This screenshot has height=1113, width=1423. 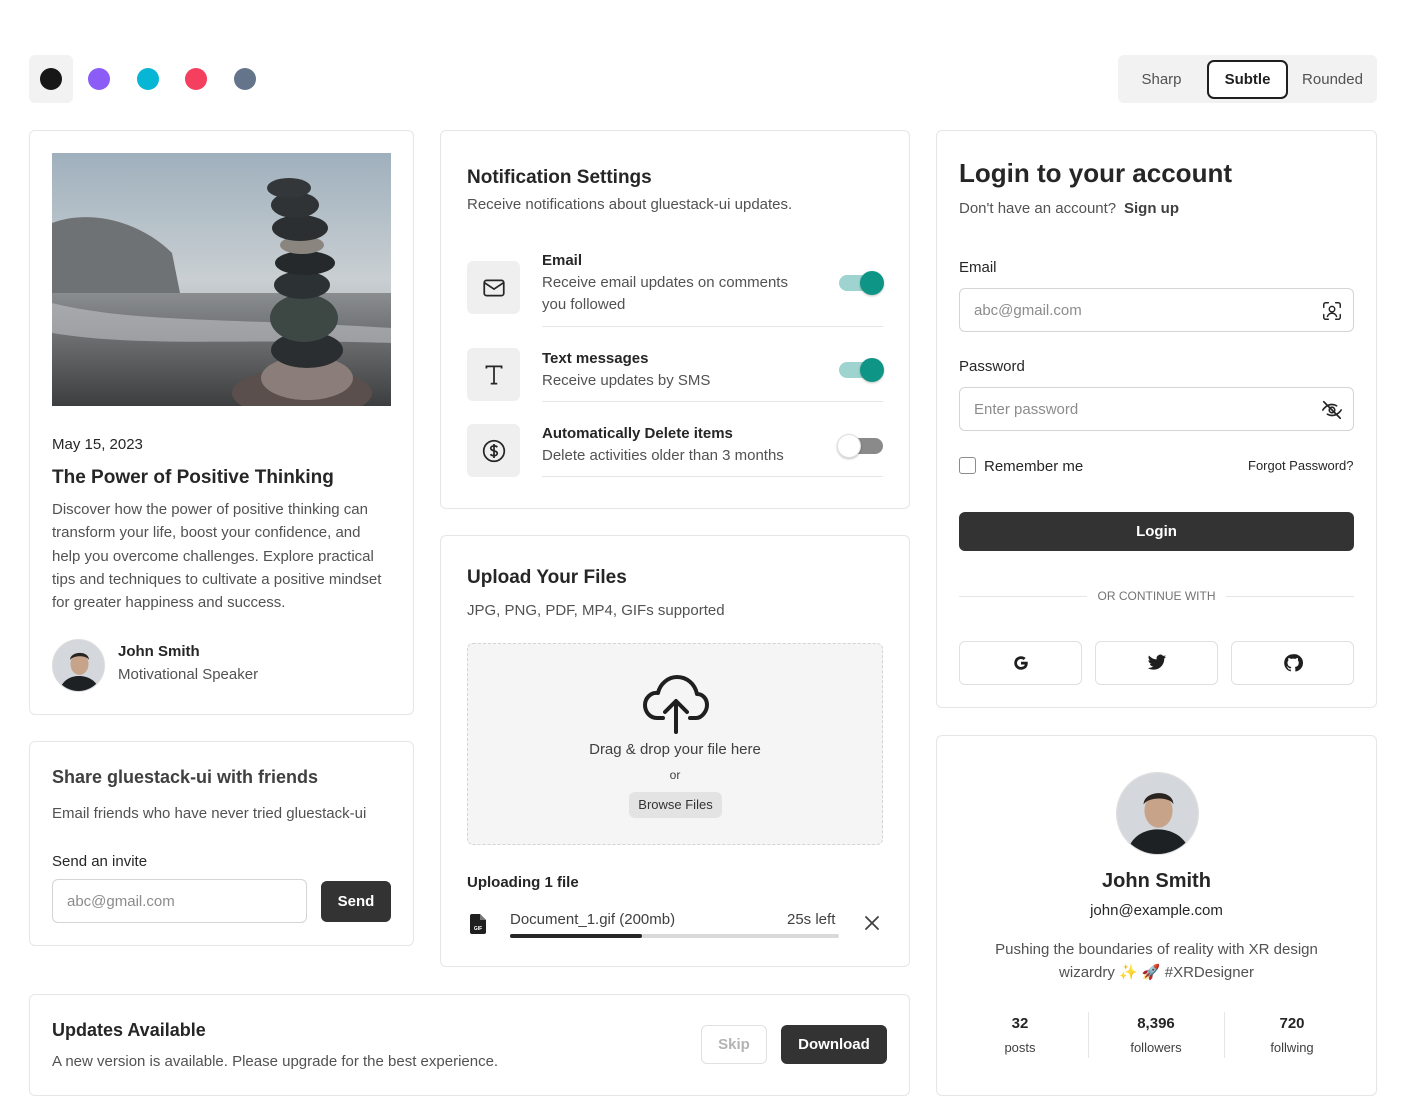 I want to click on radius-toggle-group: Sharp Subtle Rounded, so click(x=1247, y=79).